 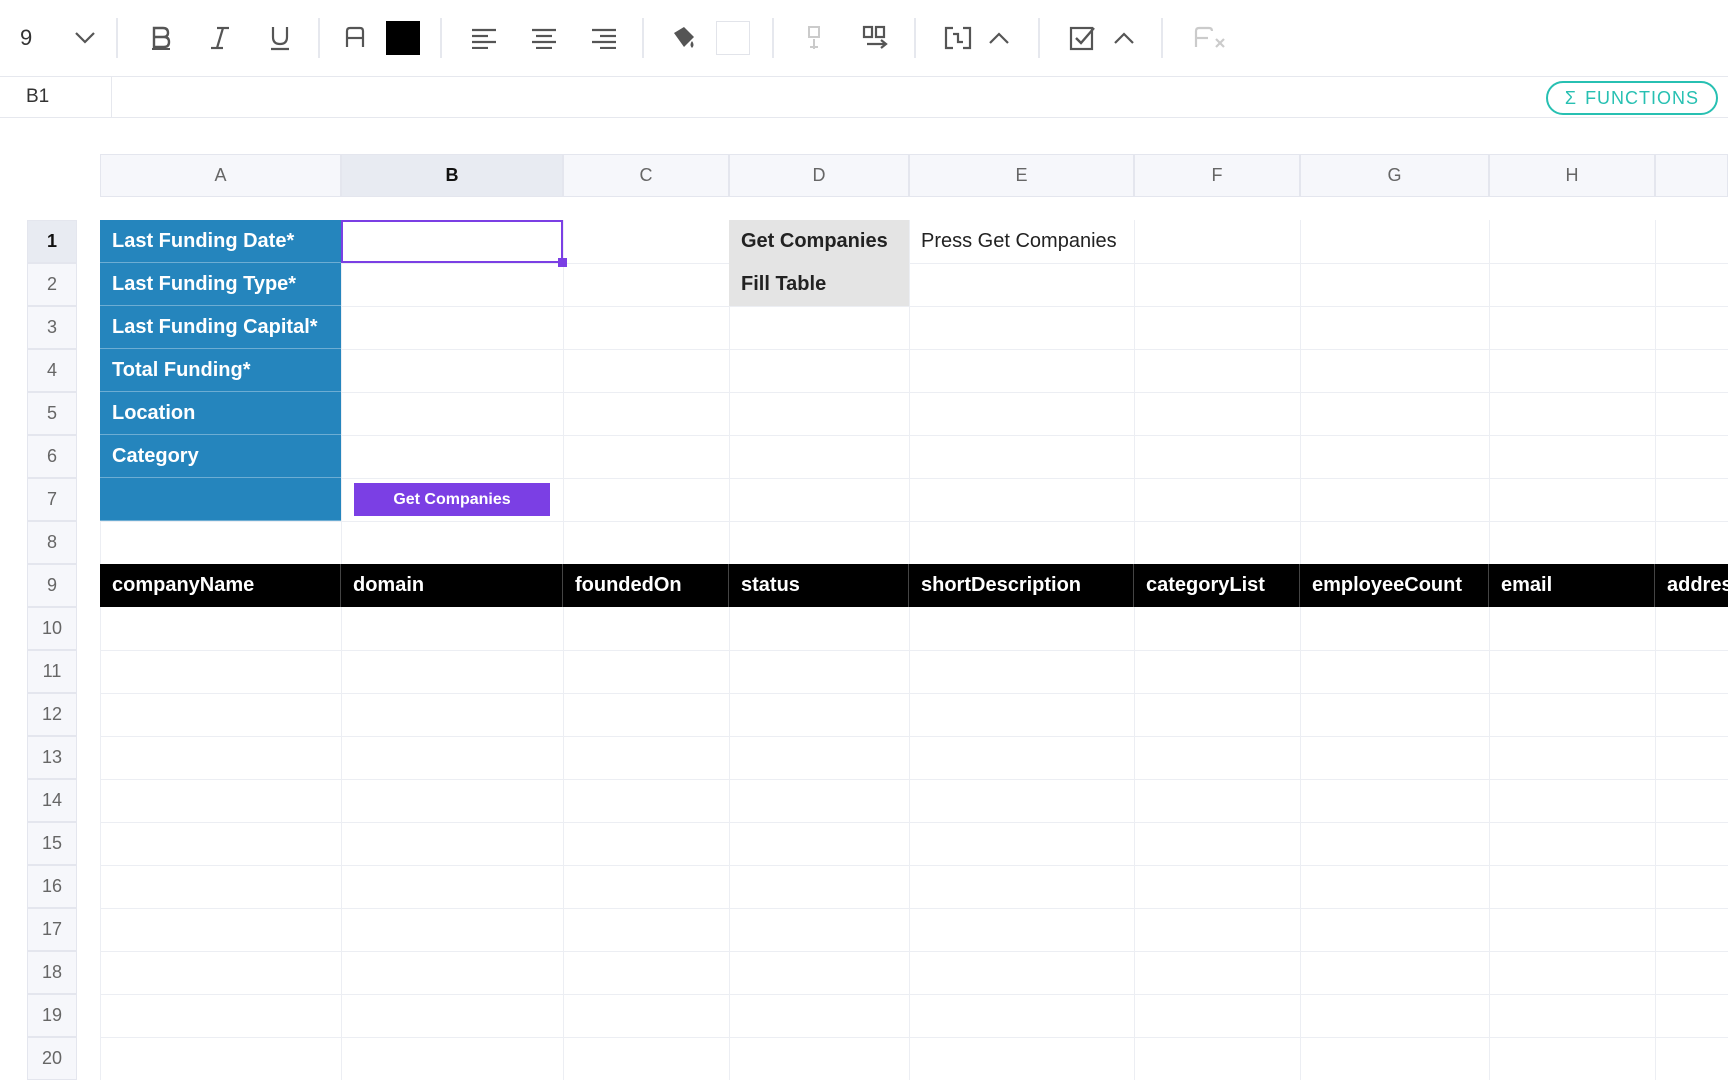 What do you see at coordinates (220, 284) in the screenshot?
I see `cell-a2: Last Funding Type*` at bounding box center [220, 284].